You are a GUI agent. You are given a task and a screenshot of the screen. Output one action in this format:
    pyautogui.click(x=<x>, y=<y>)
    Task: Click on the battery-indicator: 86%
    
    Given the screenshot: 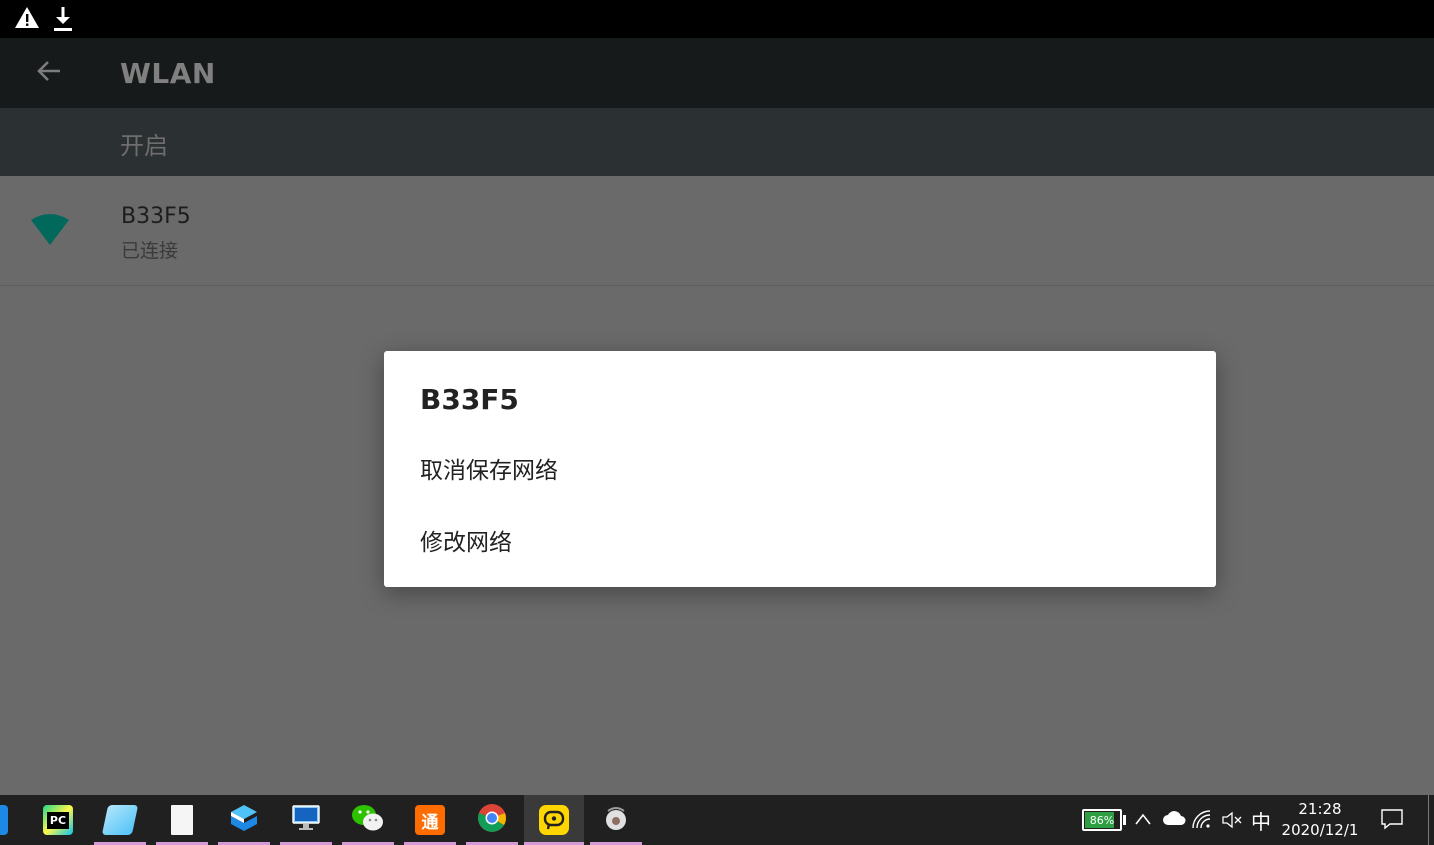 What is the action you would take?
    pyautogui.click(x=1102, y=820)
    